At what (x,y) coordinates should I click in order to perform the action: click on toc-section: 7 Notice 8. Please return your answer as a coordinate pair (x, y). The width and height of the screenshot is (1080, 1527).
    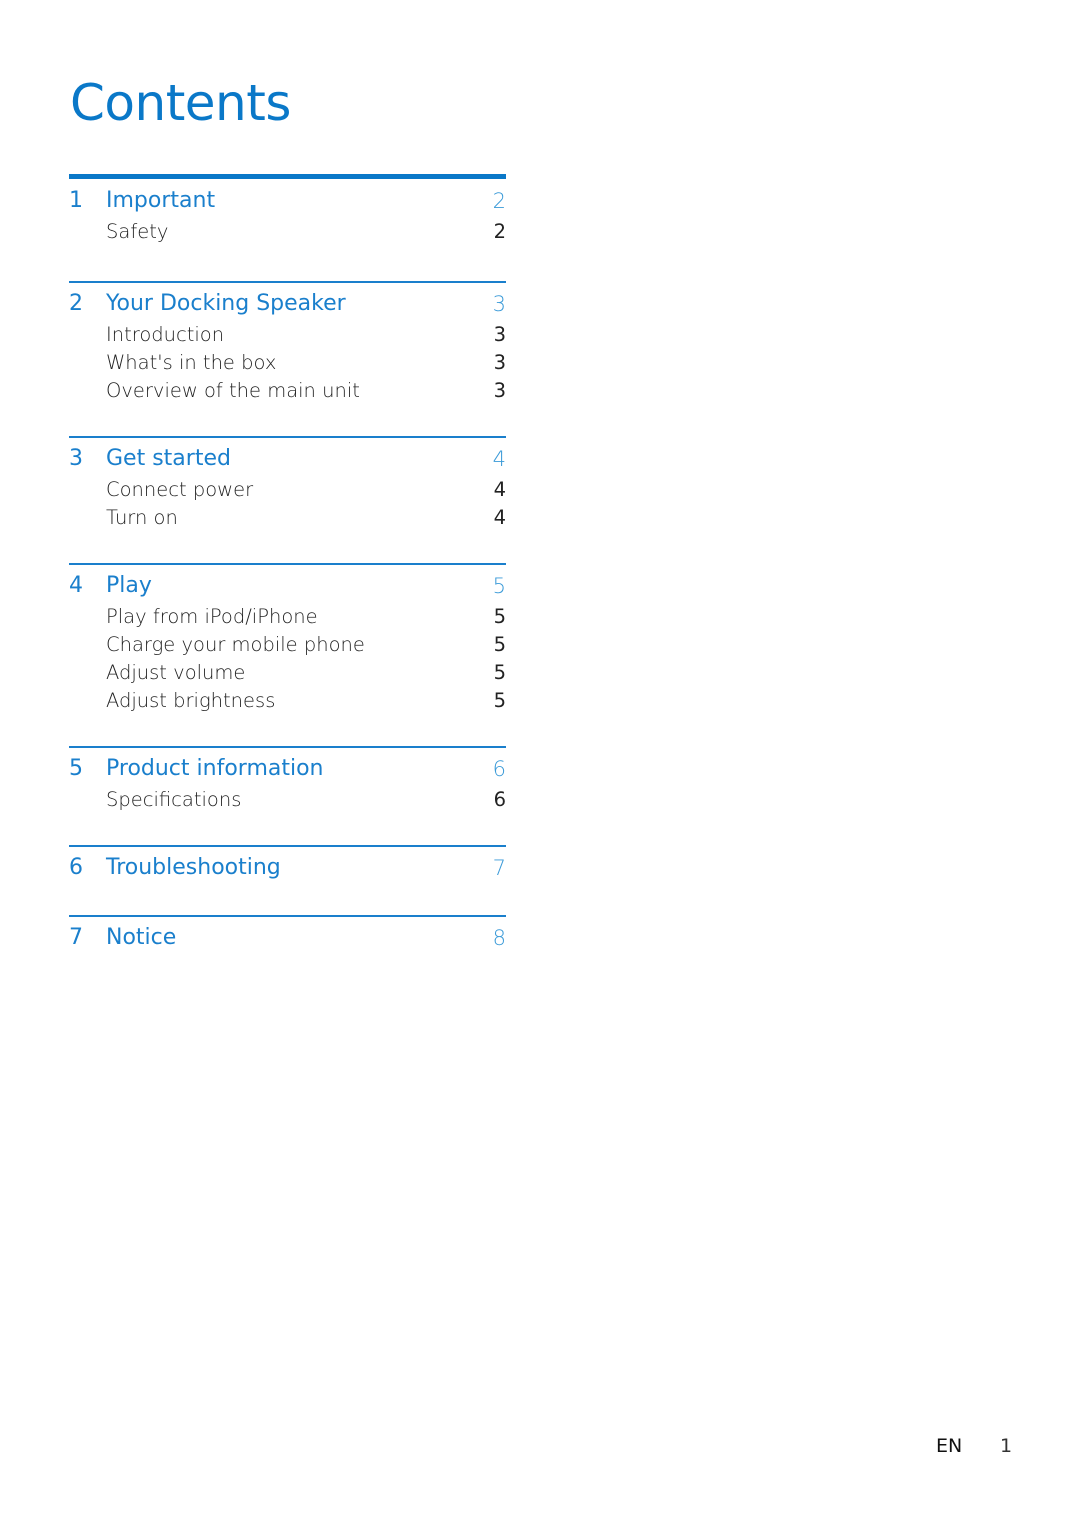
    Looking at the image, I should click on (287, 935).